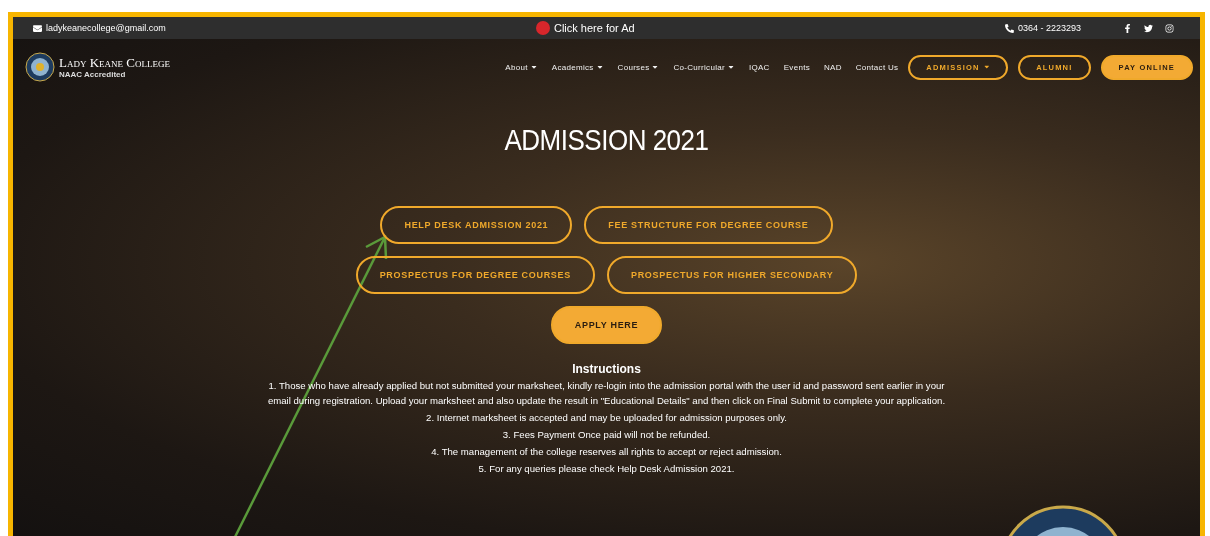  Describe the element at coordinates (606, 369) in the screenshot. I see `instructions-heading: Instructions` at that location.